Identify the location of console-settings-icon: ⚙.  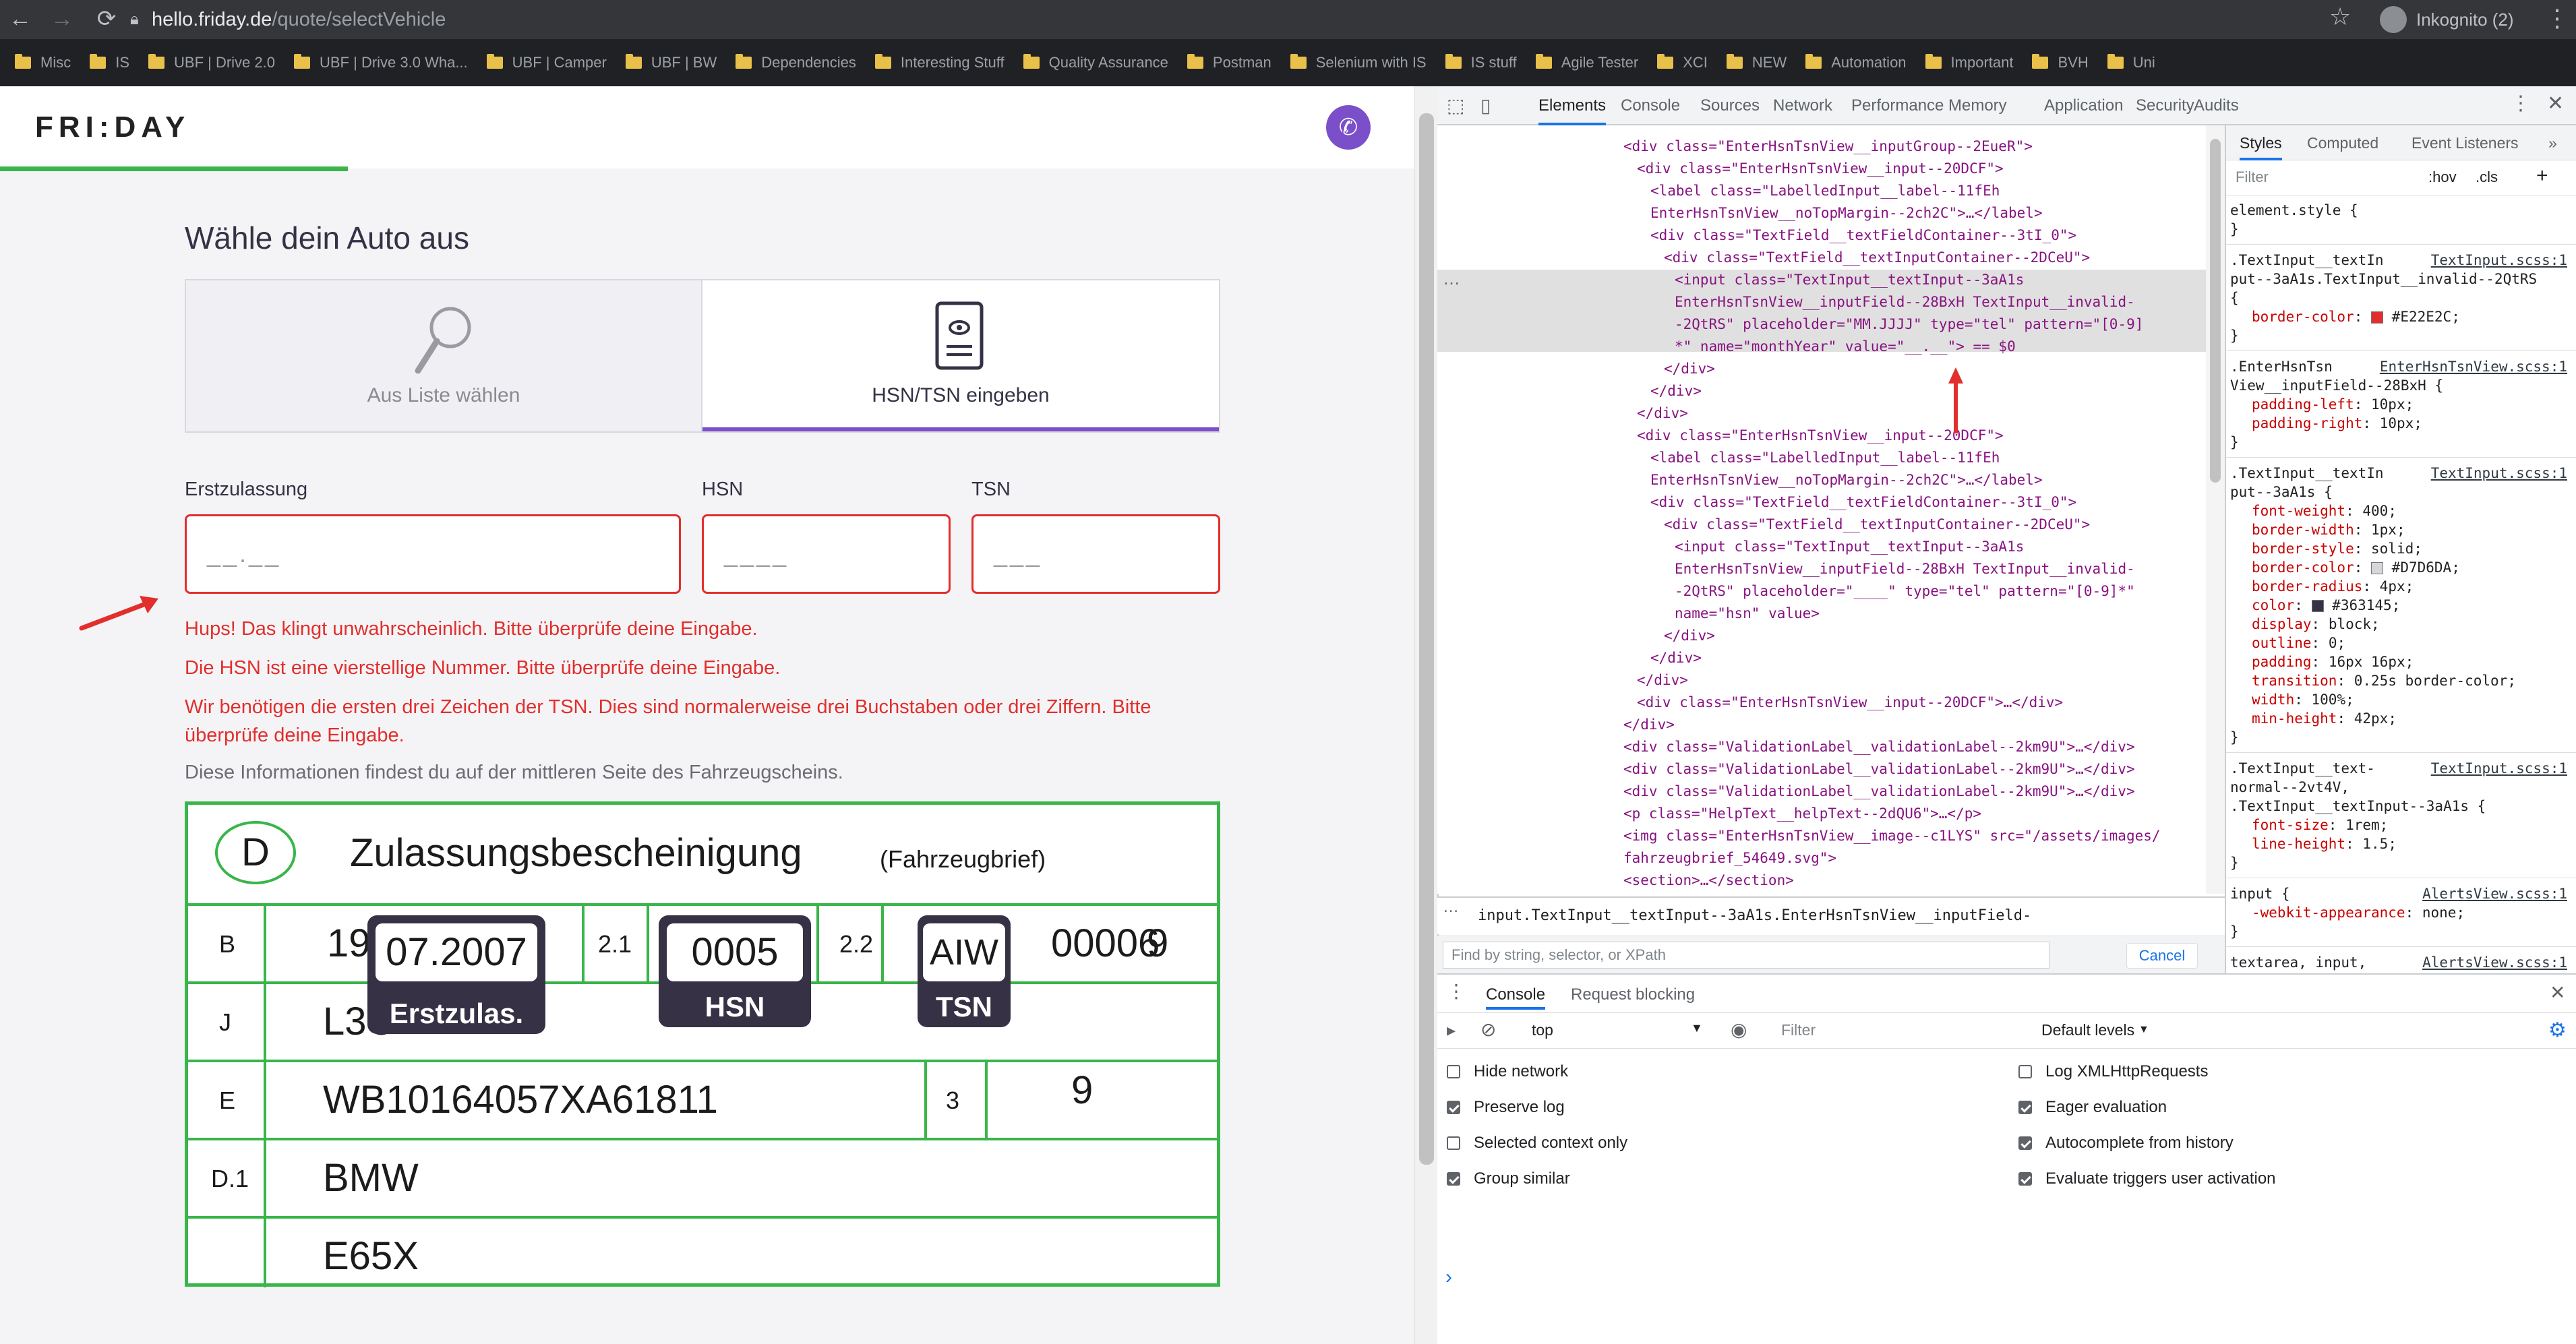
(2557, 1030).